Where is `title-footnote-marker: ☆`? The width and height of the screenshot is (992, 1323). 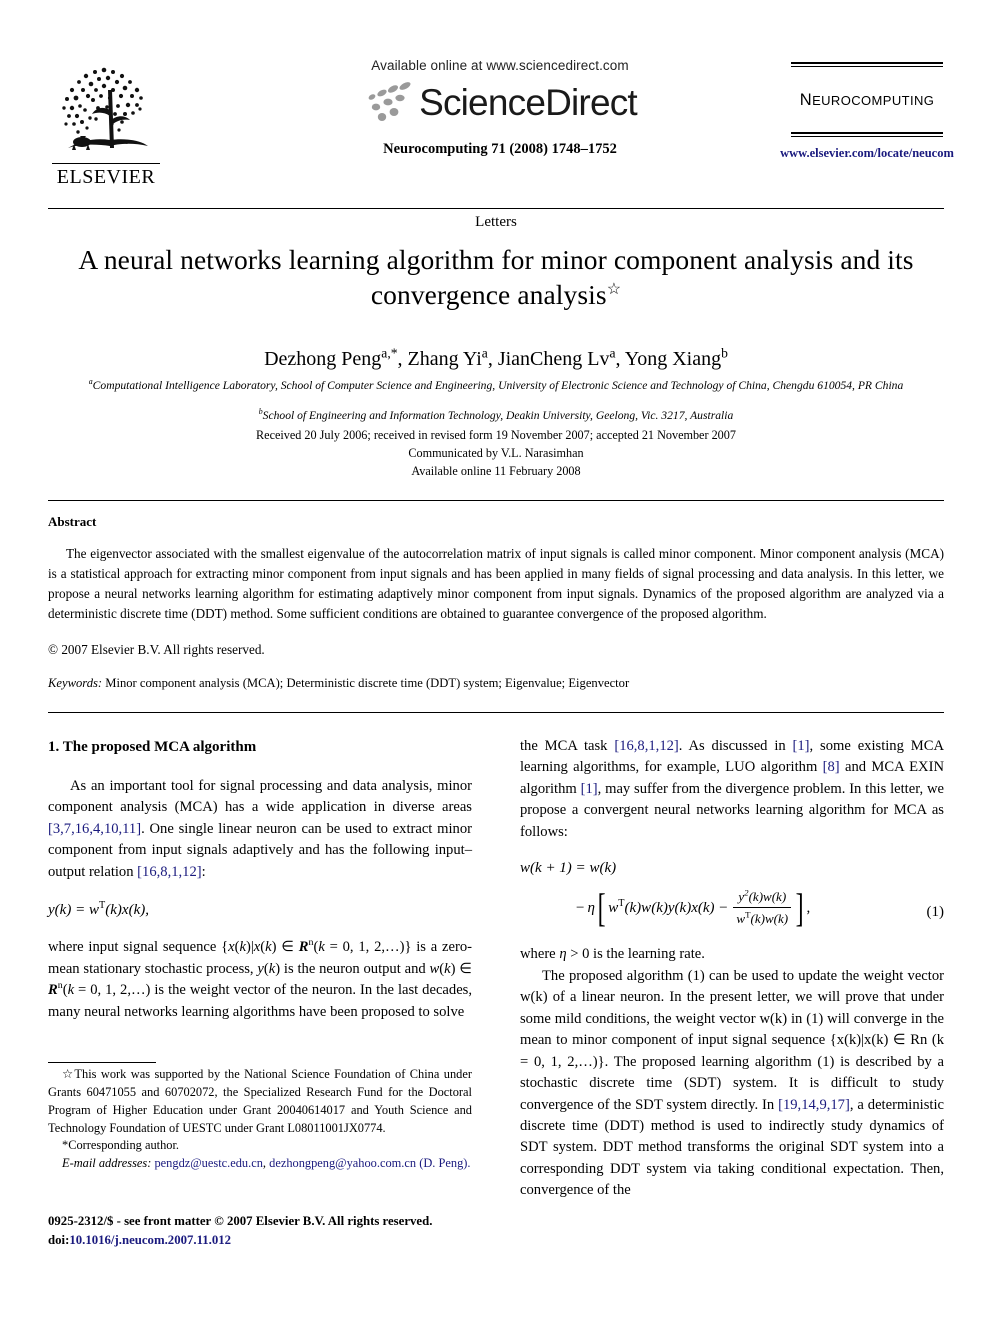
title-footnote-marker: ☆ is located at coordinates (614, 290).